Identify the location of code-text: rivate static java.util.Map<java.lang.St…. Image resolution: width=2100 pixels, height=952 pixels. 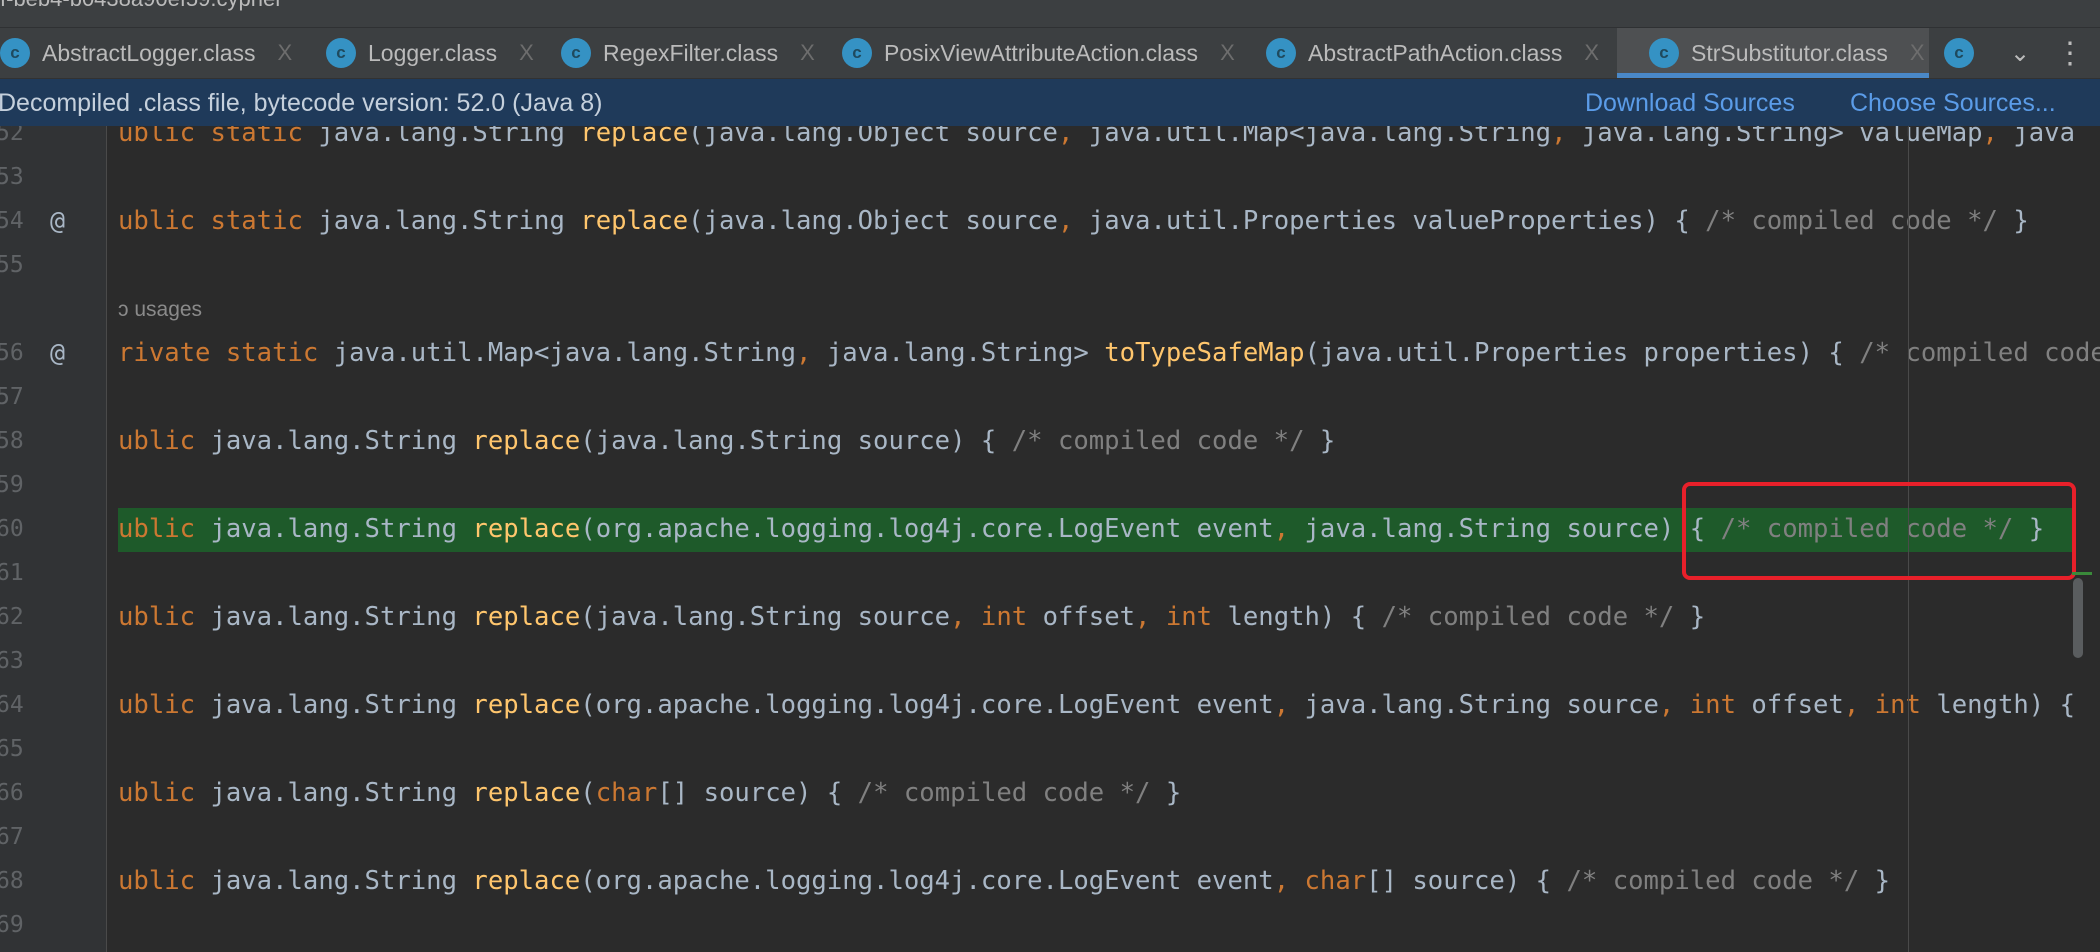
(1109, 353).